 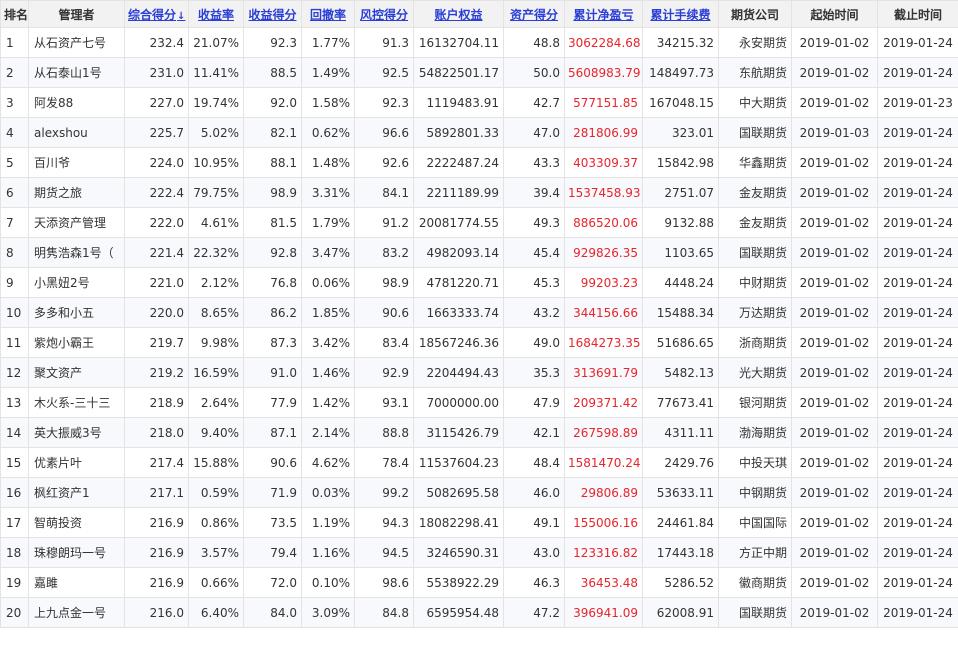 What do you see at coordinates (76, 102) in the screenshot?
I see `manager-link: 阿发88` at bounding box center [76, 102].